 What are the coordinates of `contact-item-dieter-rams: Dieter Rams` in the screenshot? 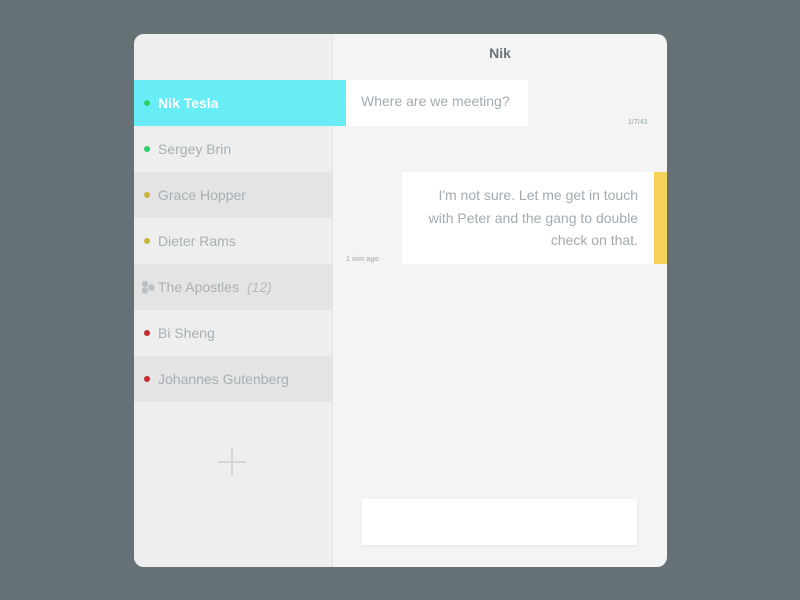 It's located at (233, 241).